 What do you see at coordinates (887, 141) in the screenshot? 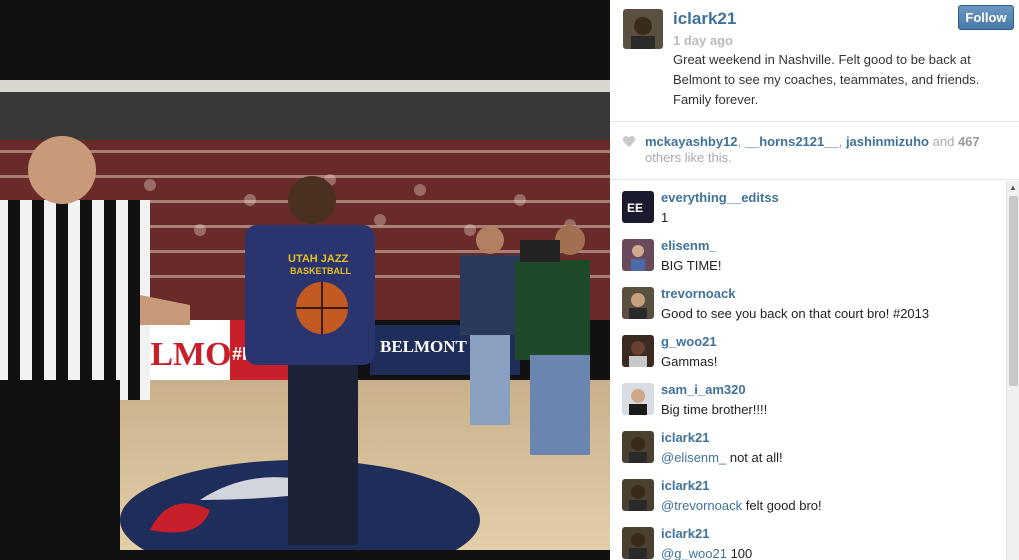
I see `liker-link: jashinmizuho` at bounding box center [887, 141].